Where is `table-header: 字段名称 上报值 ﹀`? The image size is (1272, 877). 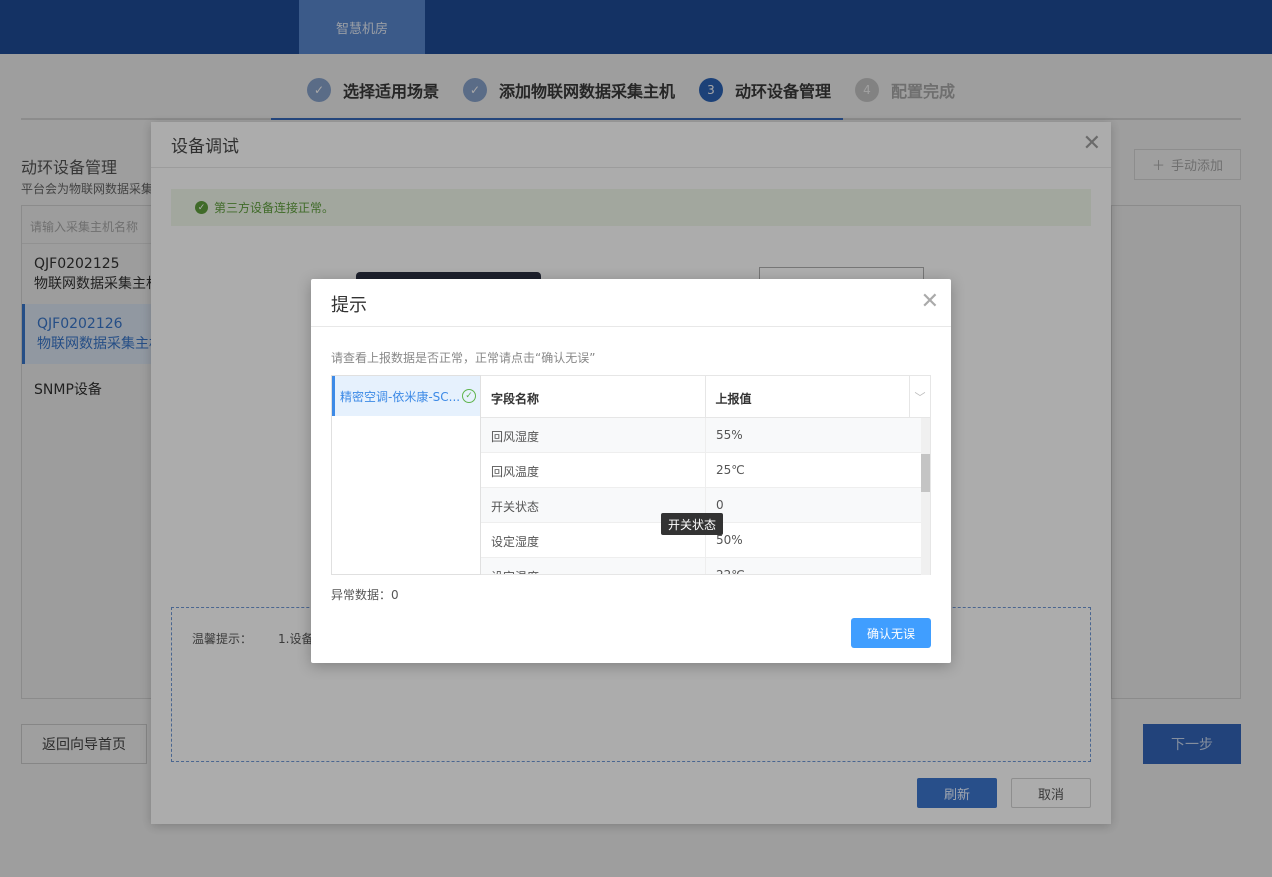 table-header: 字段名称 上报值 ﹀ is located at coordinates (705, 397).